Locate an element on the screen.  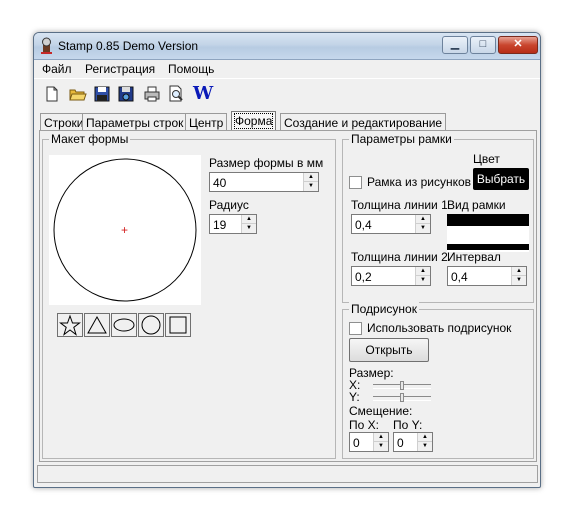
triangle-icon is located at coordinates (97, 324).